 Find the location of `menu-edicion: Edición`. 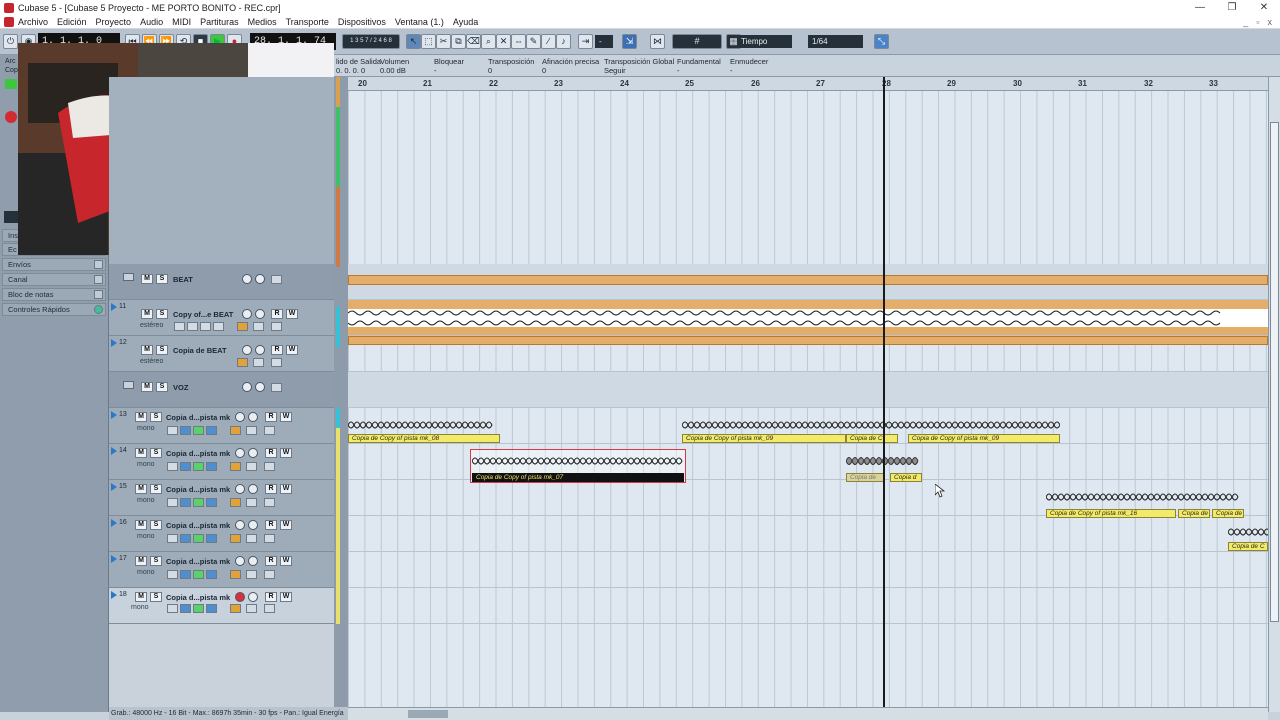

menu-edicion: Edición is located at coordinates (72, 22).